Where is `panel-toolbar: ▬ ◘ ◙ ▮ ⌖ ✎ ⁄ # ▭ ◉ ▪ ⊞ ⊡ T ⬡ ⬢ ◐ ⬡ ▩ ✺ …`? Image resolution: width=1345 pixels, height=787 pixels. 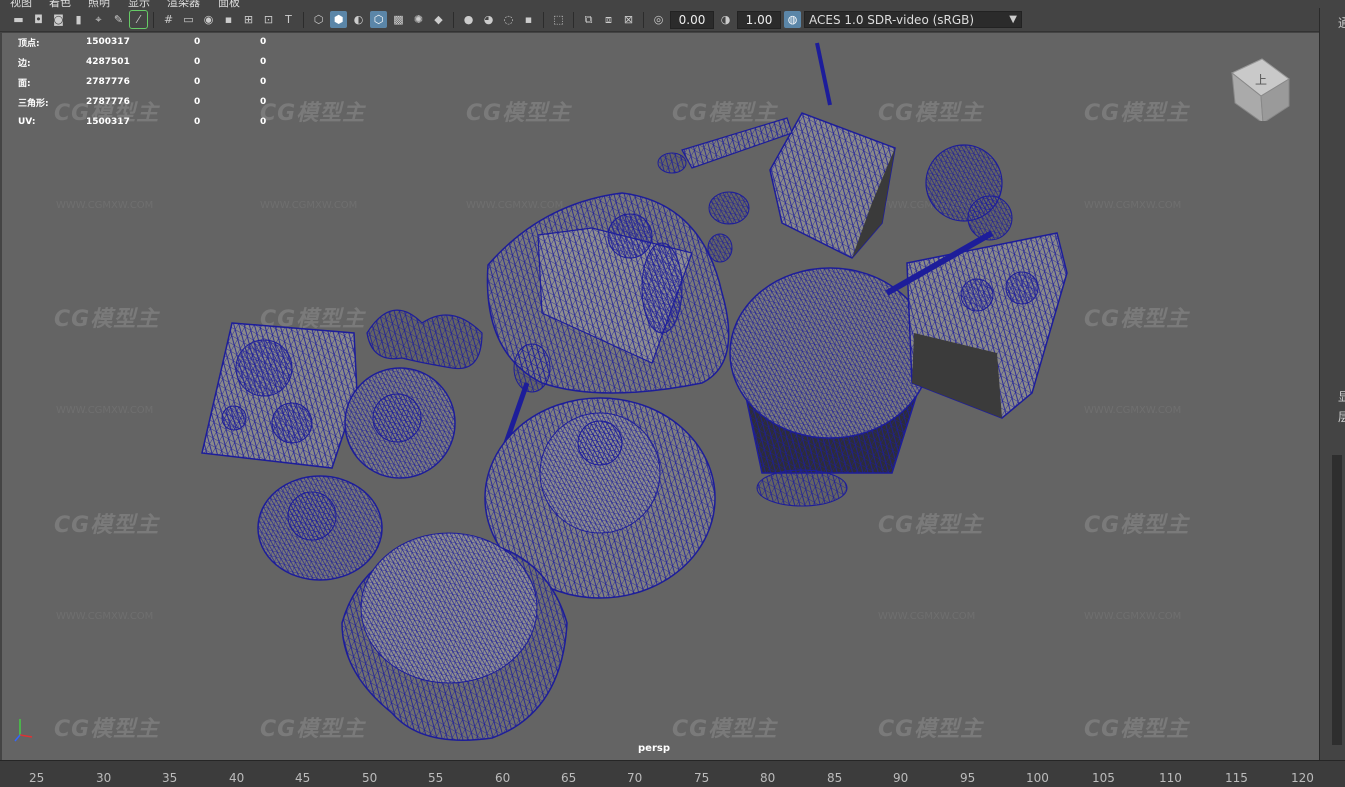 panel-toolbar: ▬ ◘ ◙ ▮ ⌖ ✎ ⁄ # ▭ ◉ ▪ ⊞ ⊡ T ⬡ ⬢ ◐ ⬡ ▩ ✺ … is located at coordinates (672, 20).